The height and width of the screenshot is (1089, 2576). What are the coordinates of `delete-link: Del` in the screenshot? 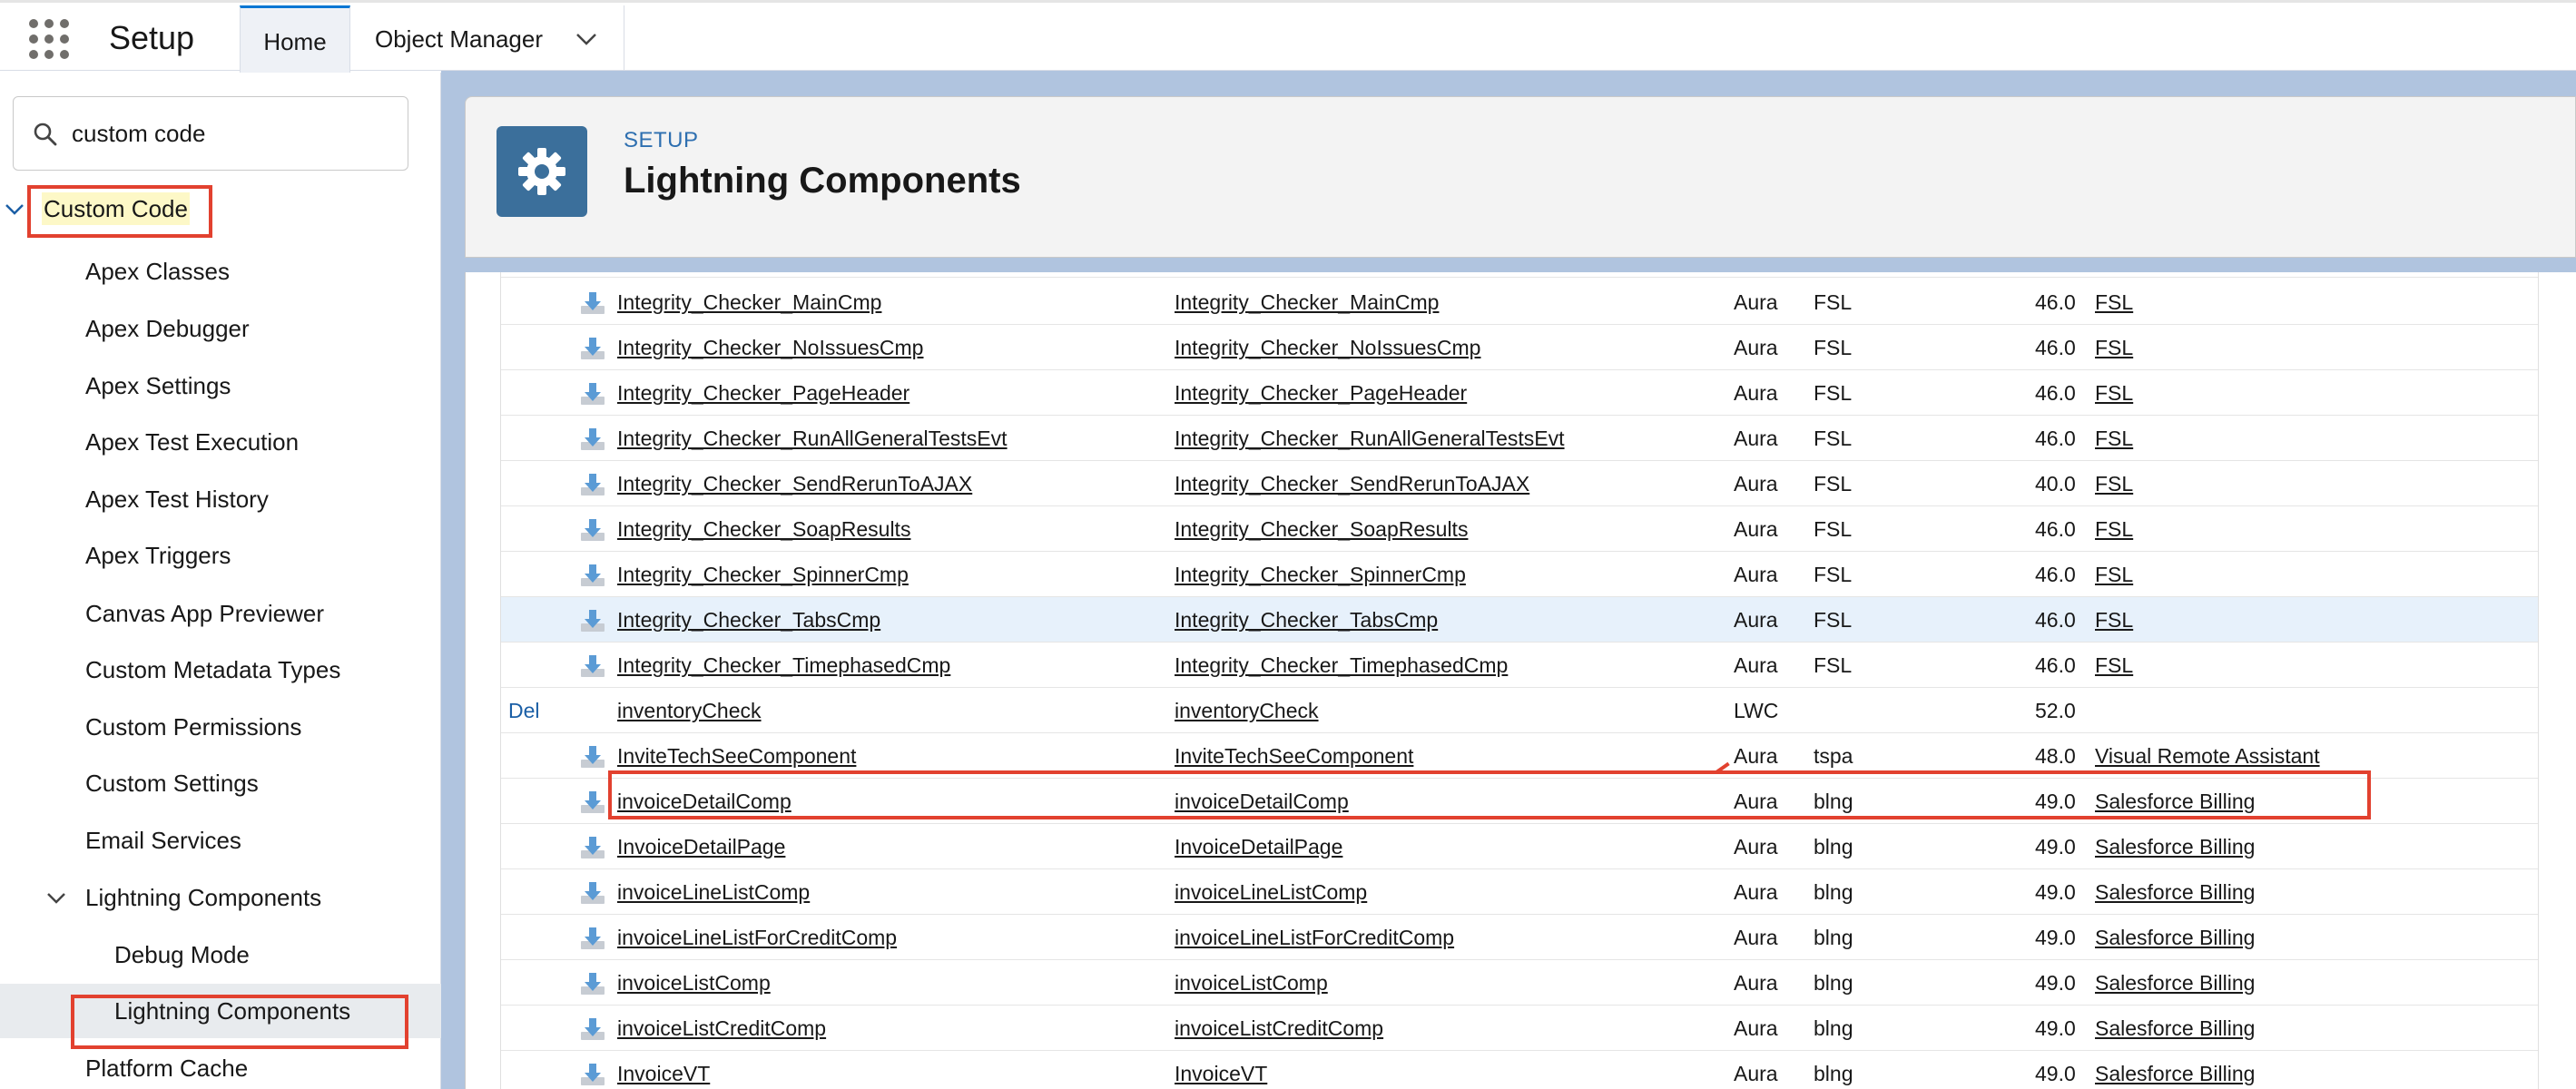 It's located at (524, 710).